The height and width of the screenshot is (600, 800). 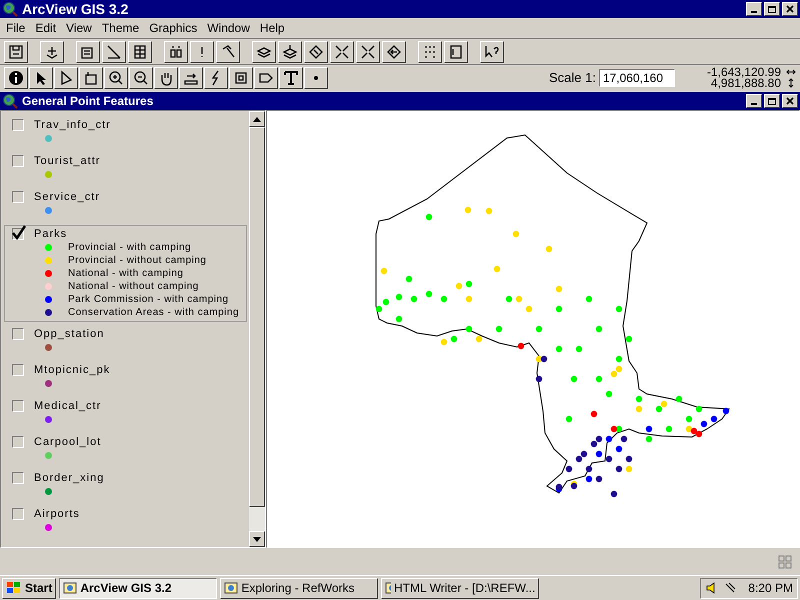 What do you see at coordinates (257, 119) in the screenshot?
I see `up-arrow-icon` at bounding box center [257, 119].